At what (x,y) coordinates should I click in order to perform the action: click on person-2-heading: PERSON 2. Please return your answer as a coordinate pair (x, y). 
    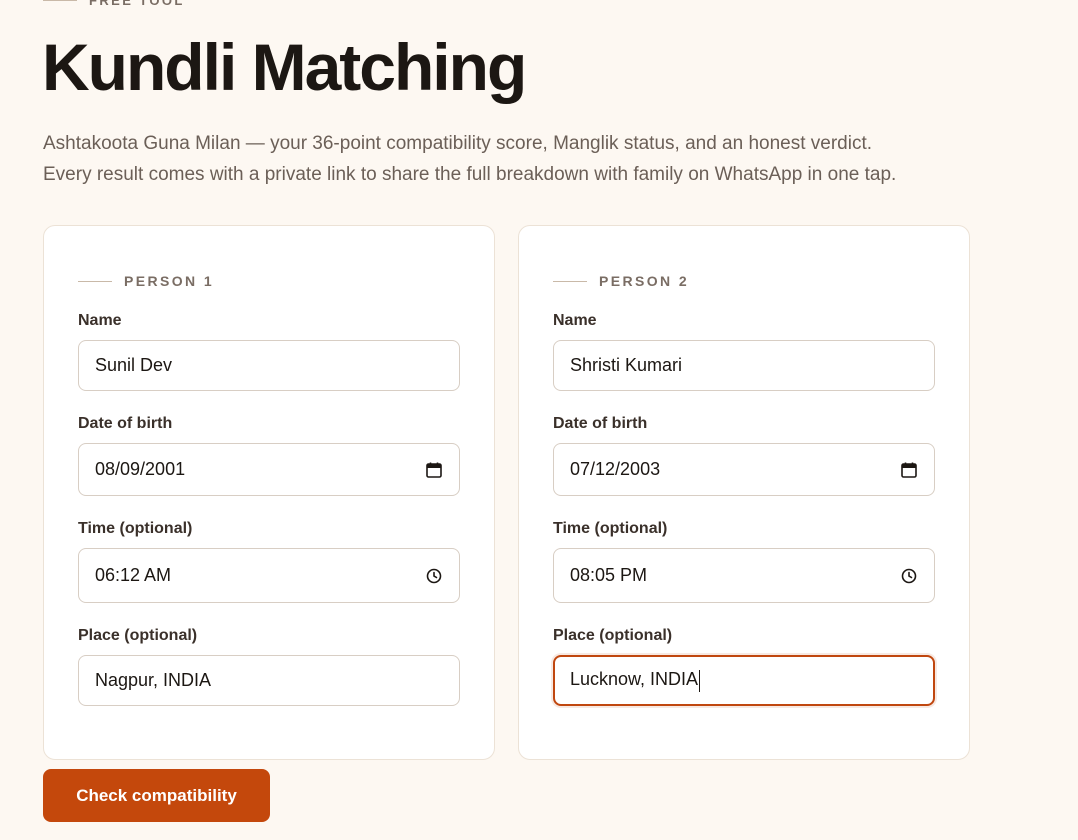
    Looking at the image, I should click on (621, 281).